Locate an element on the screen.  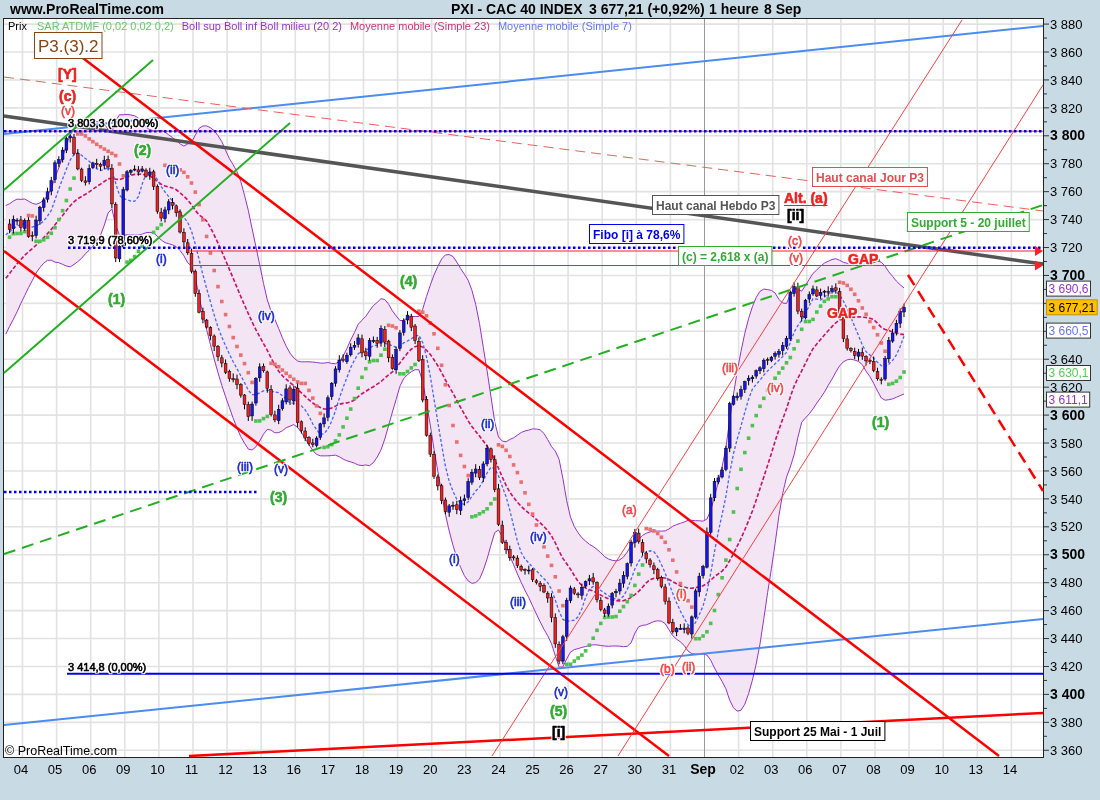
price-axis-label: 3 860 is located at coordinates (1066, 52).